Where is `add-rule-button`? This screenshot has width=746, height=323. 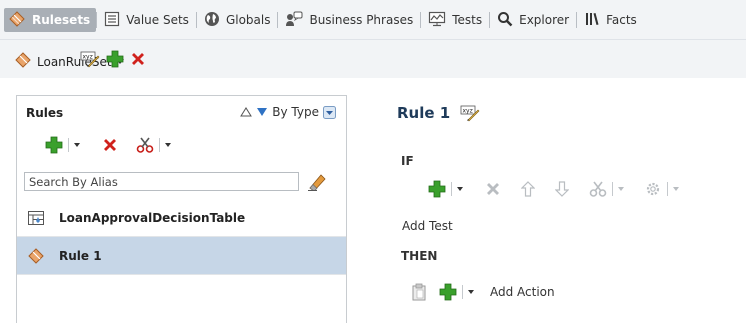
add-rule-button is located at coordinates (54, 145).